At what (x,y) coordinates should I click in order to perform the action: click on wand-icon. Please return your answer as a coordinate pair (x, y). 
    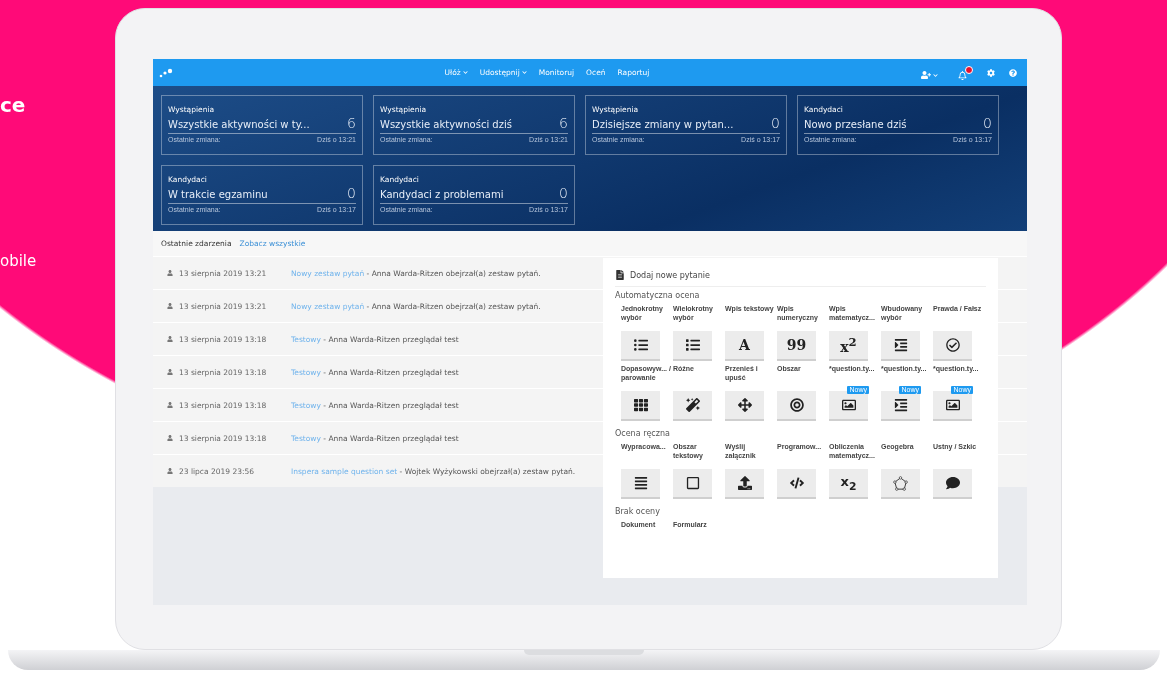
    Looking at the image, I should click on (692, 405).